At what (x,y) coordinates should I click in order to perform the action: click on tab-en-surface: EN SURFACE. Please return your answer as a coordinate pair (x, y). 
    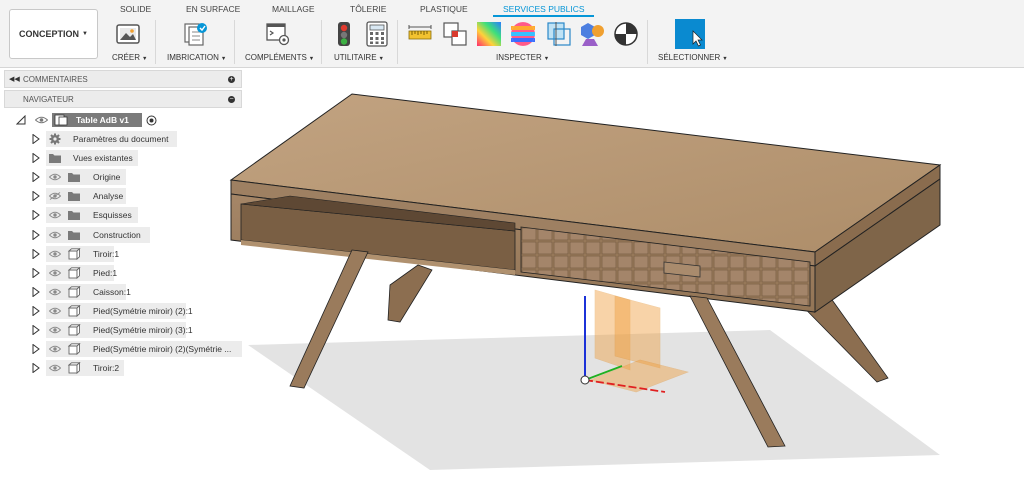
    Looking at the image, I should click on (213, 9).